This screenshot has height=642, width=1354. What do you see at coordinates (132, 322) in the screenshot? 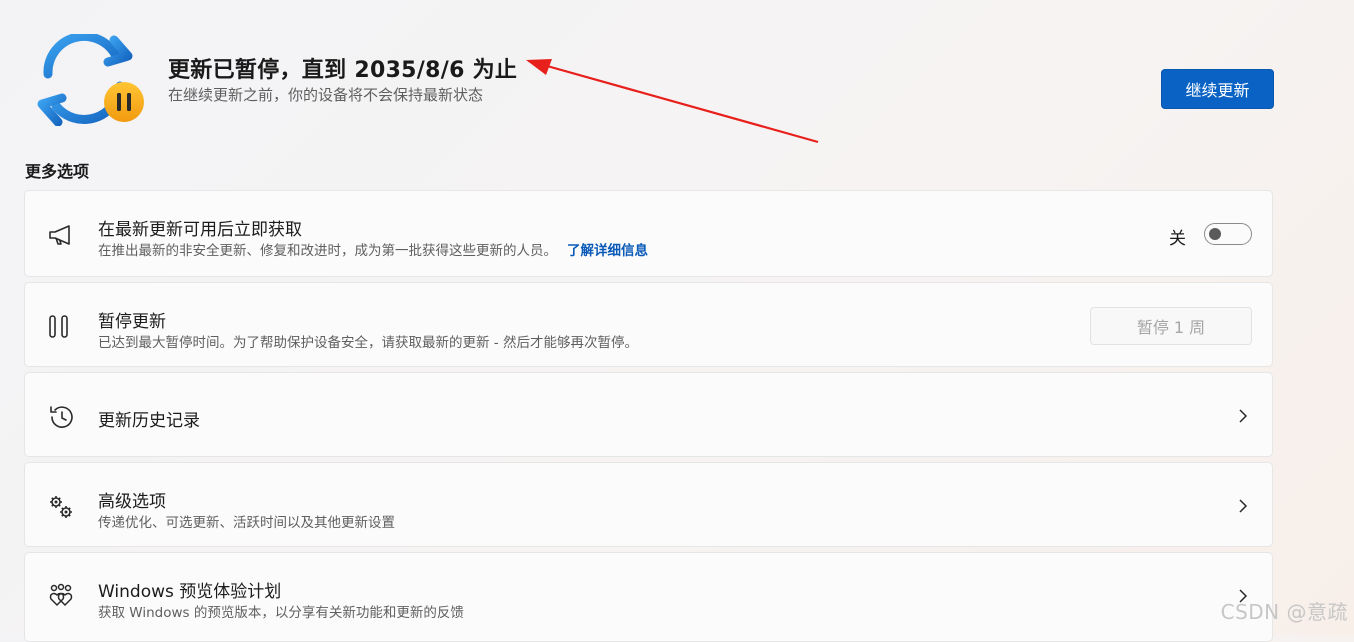
I see `option-label: 暂停更新` at bounding box center [132, 322].